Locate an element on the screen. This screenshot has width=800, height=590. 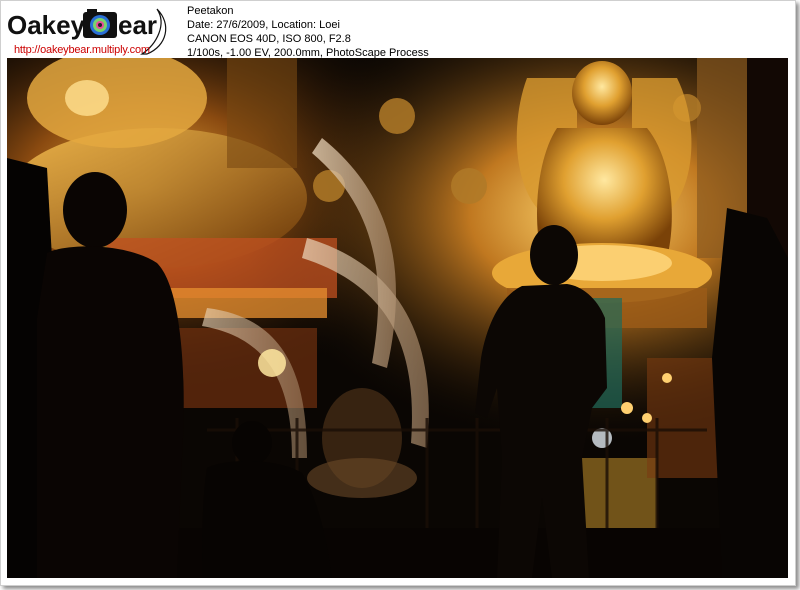
svg-text: ear is located at coordinates (137, 25).